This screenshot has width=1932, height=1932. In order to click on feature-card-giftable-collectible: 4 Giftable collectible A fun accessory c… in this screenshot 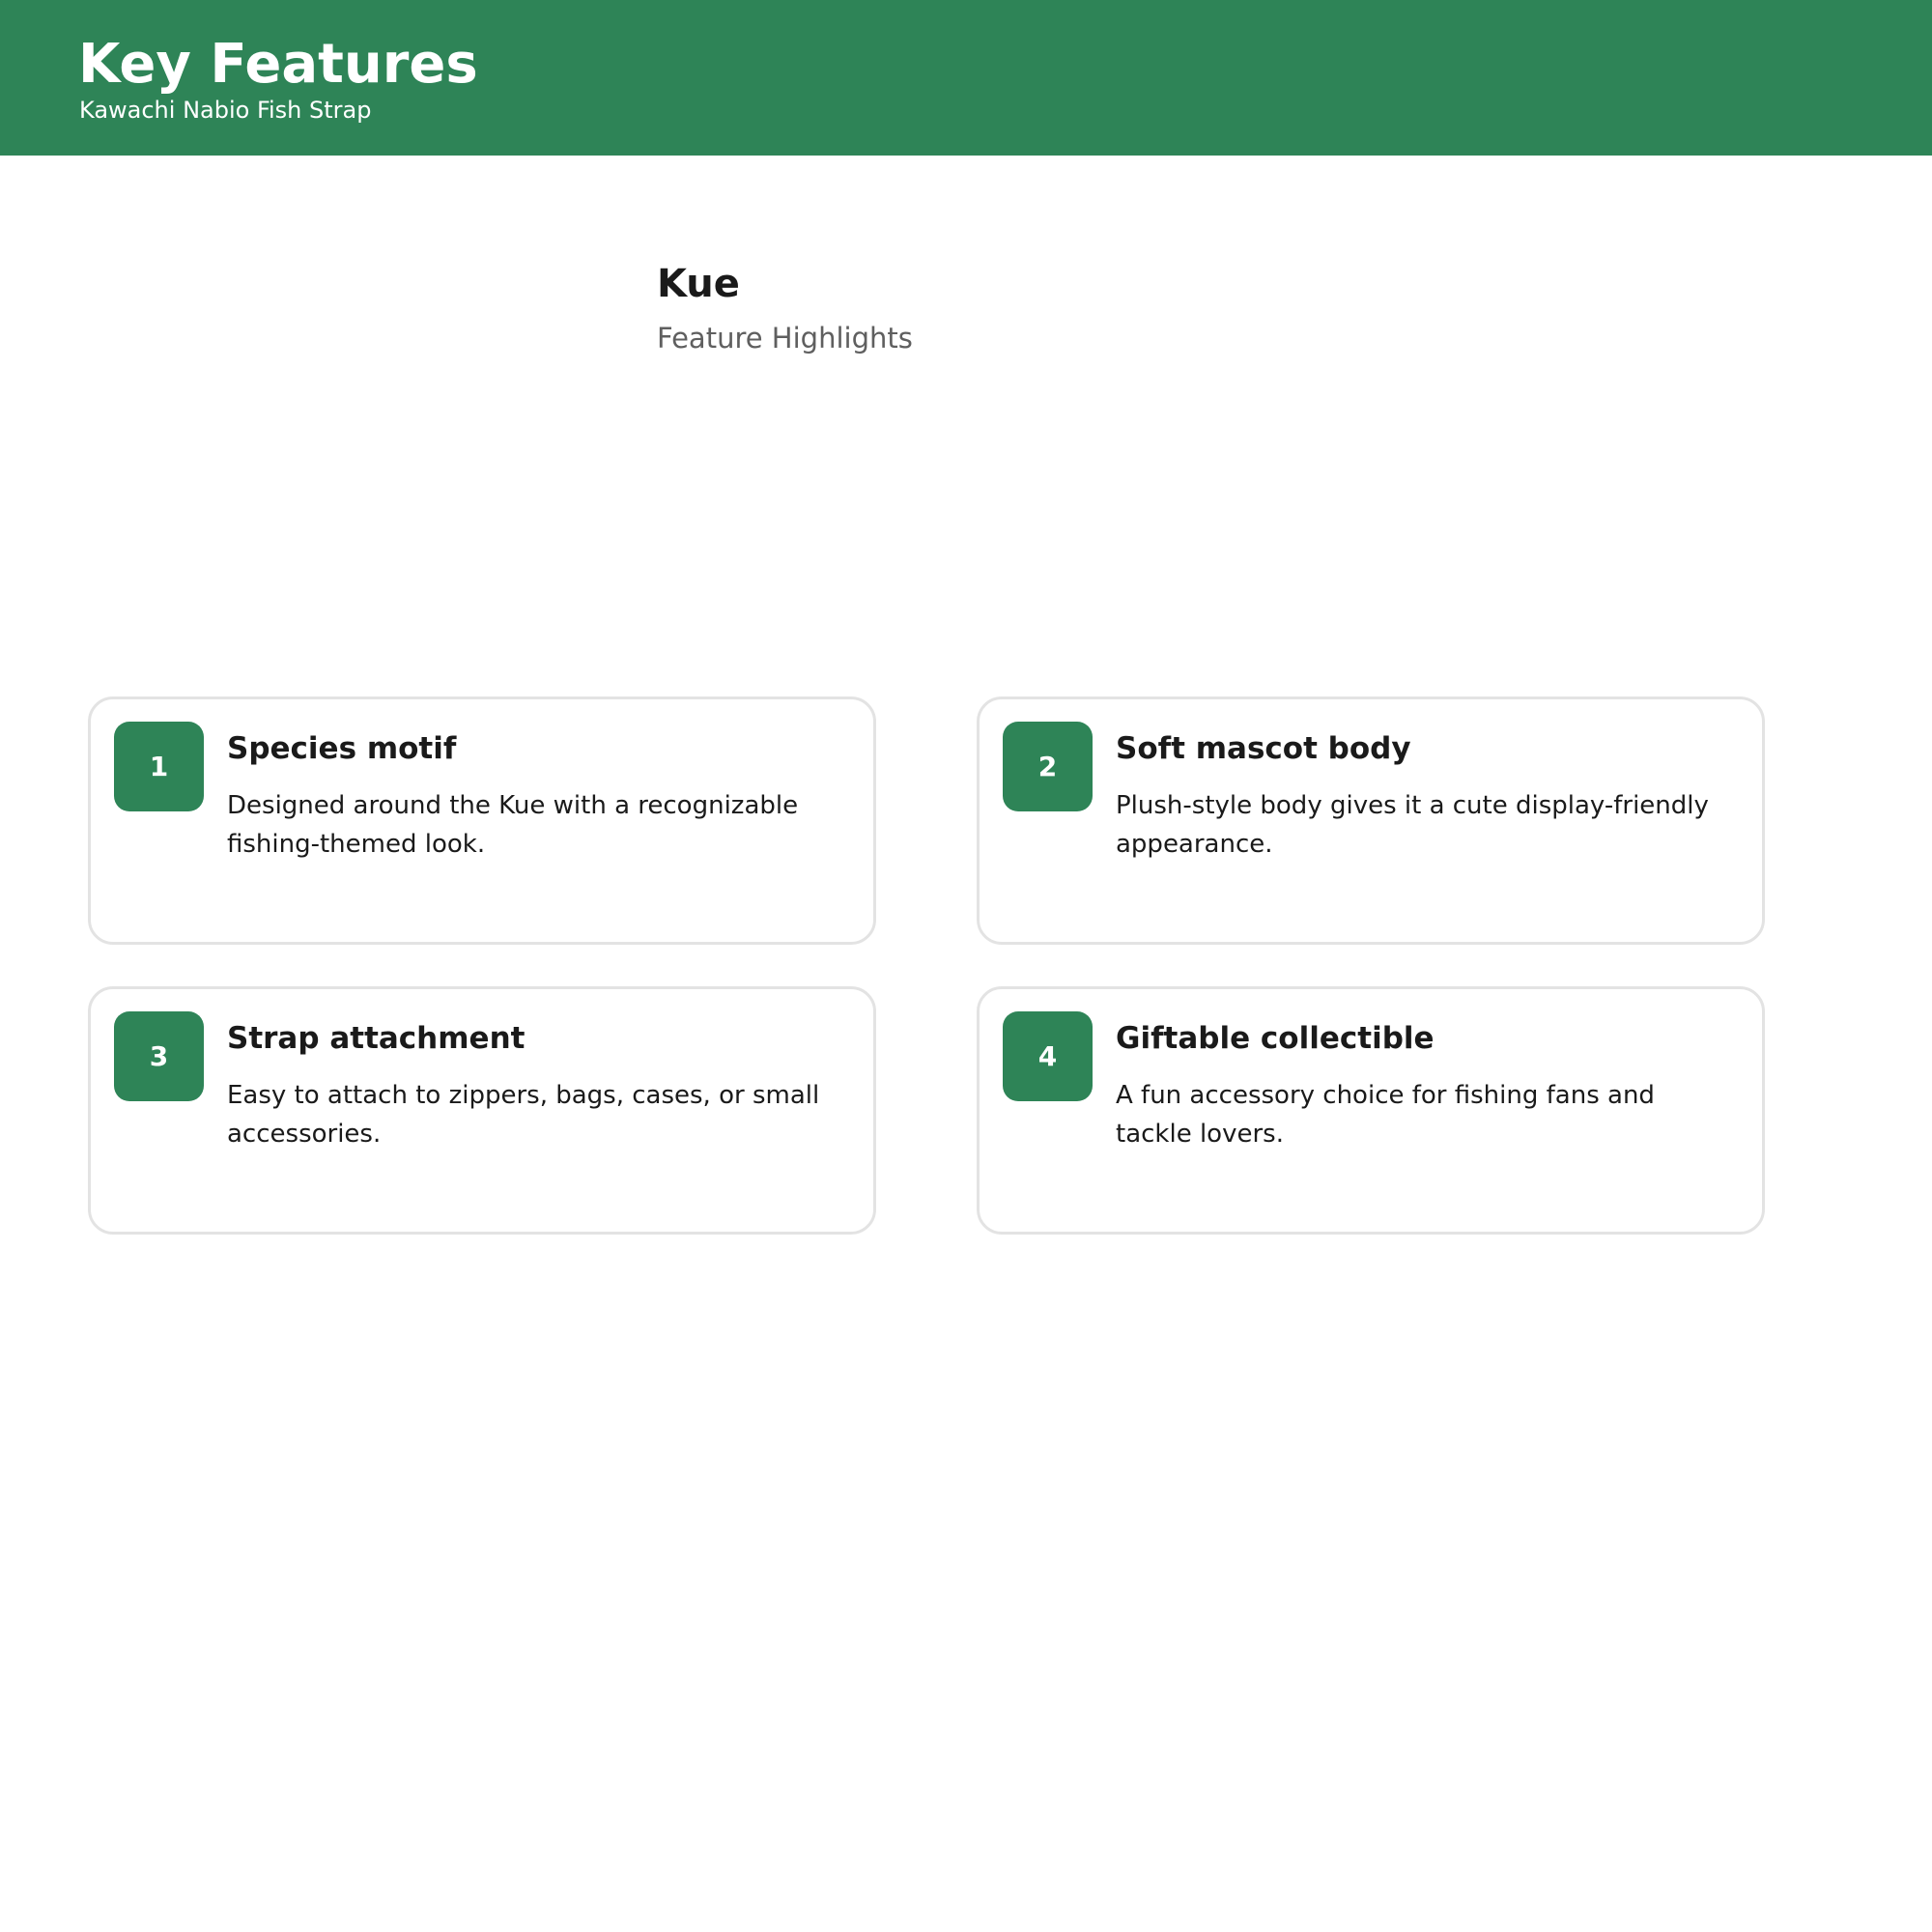, I will do `click(1371, 1110)`.